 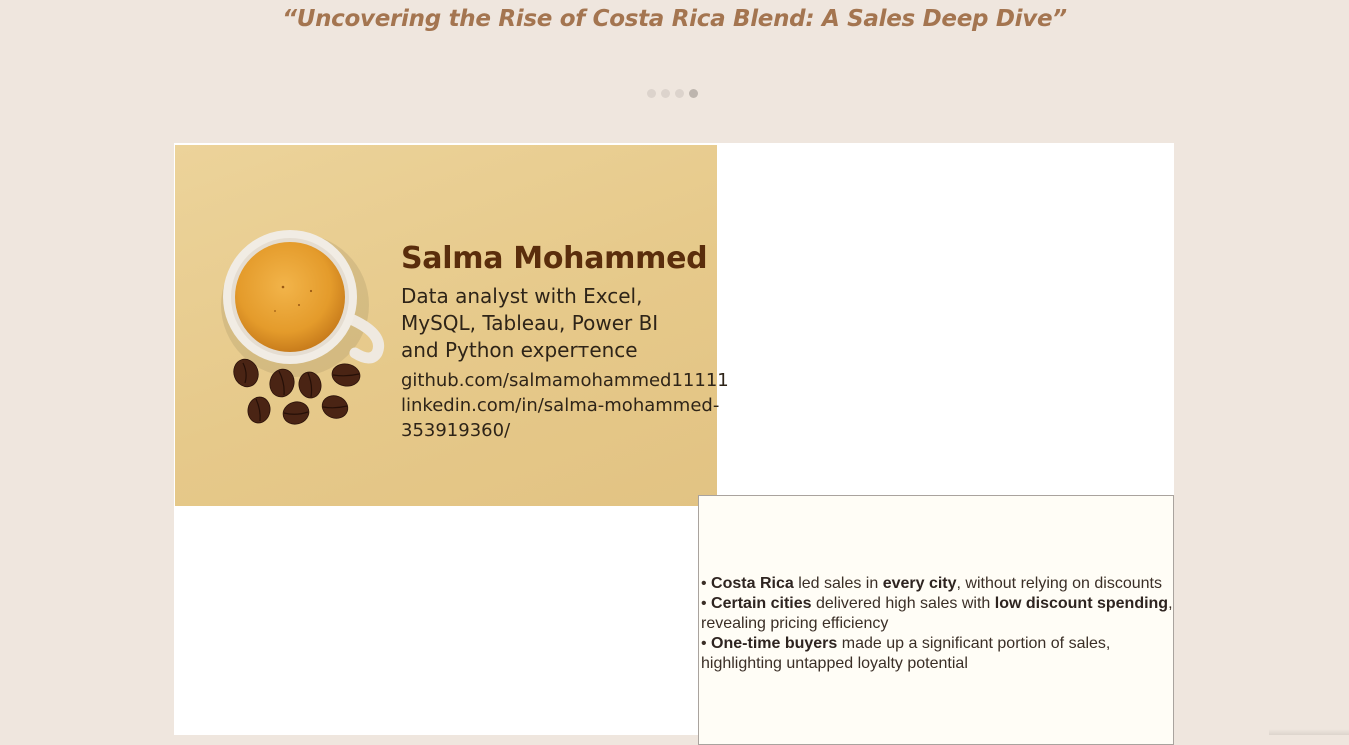 I want to click on linkedin-link: linkedin.com/in/salma-mohammed-, so click(x=560, y=405).